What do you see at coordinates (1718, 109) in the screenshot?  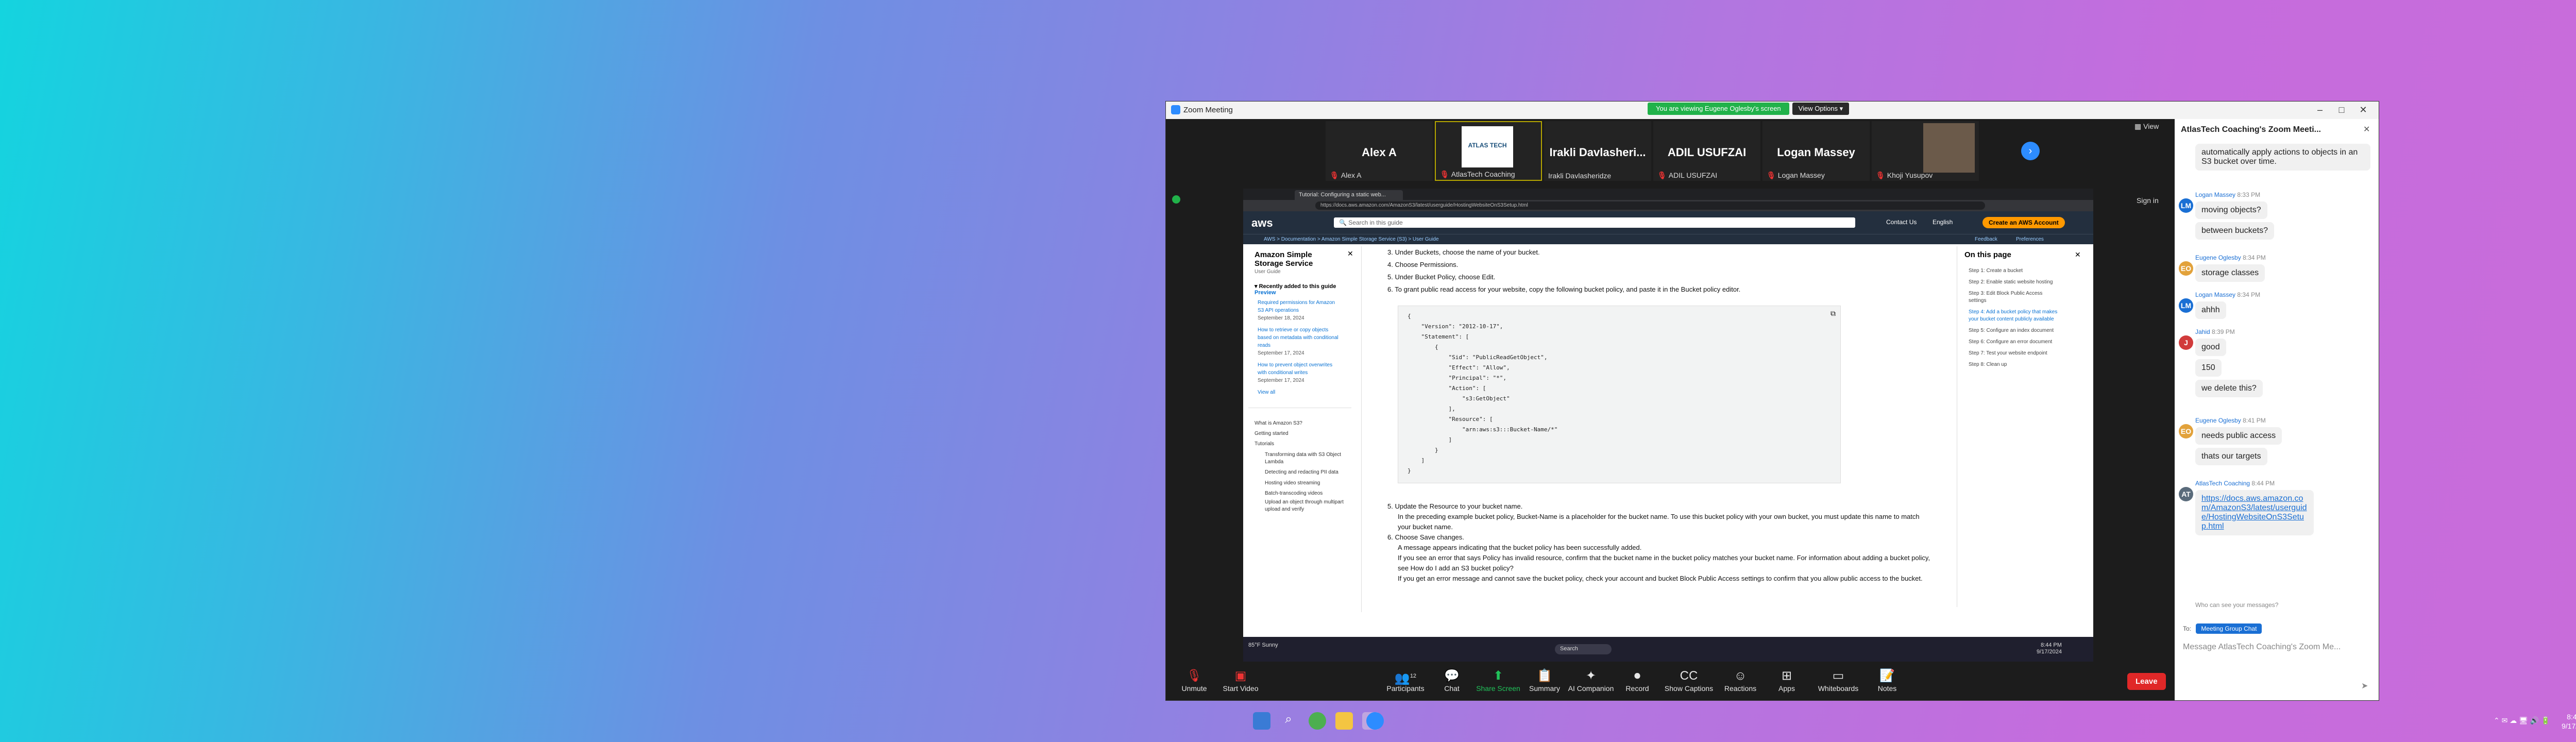 I see `viewing-banner-text: You are viewing Eugene Oglesby's screen` at bounding box center [1718, 109].